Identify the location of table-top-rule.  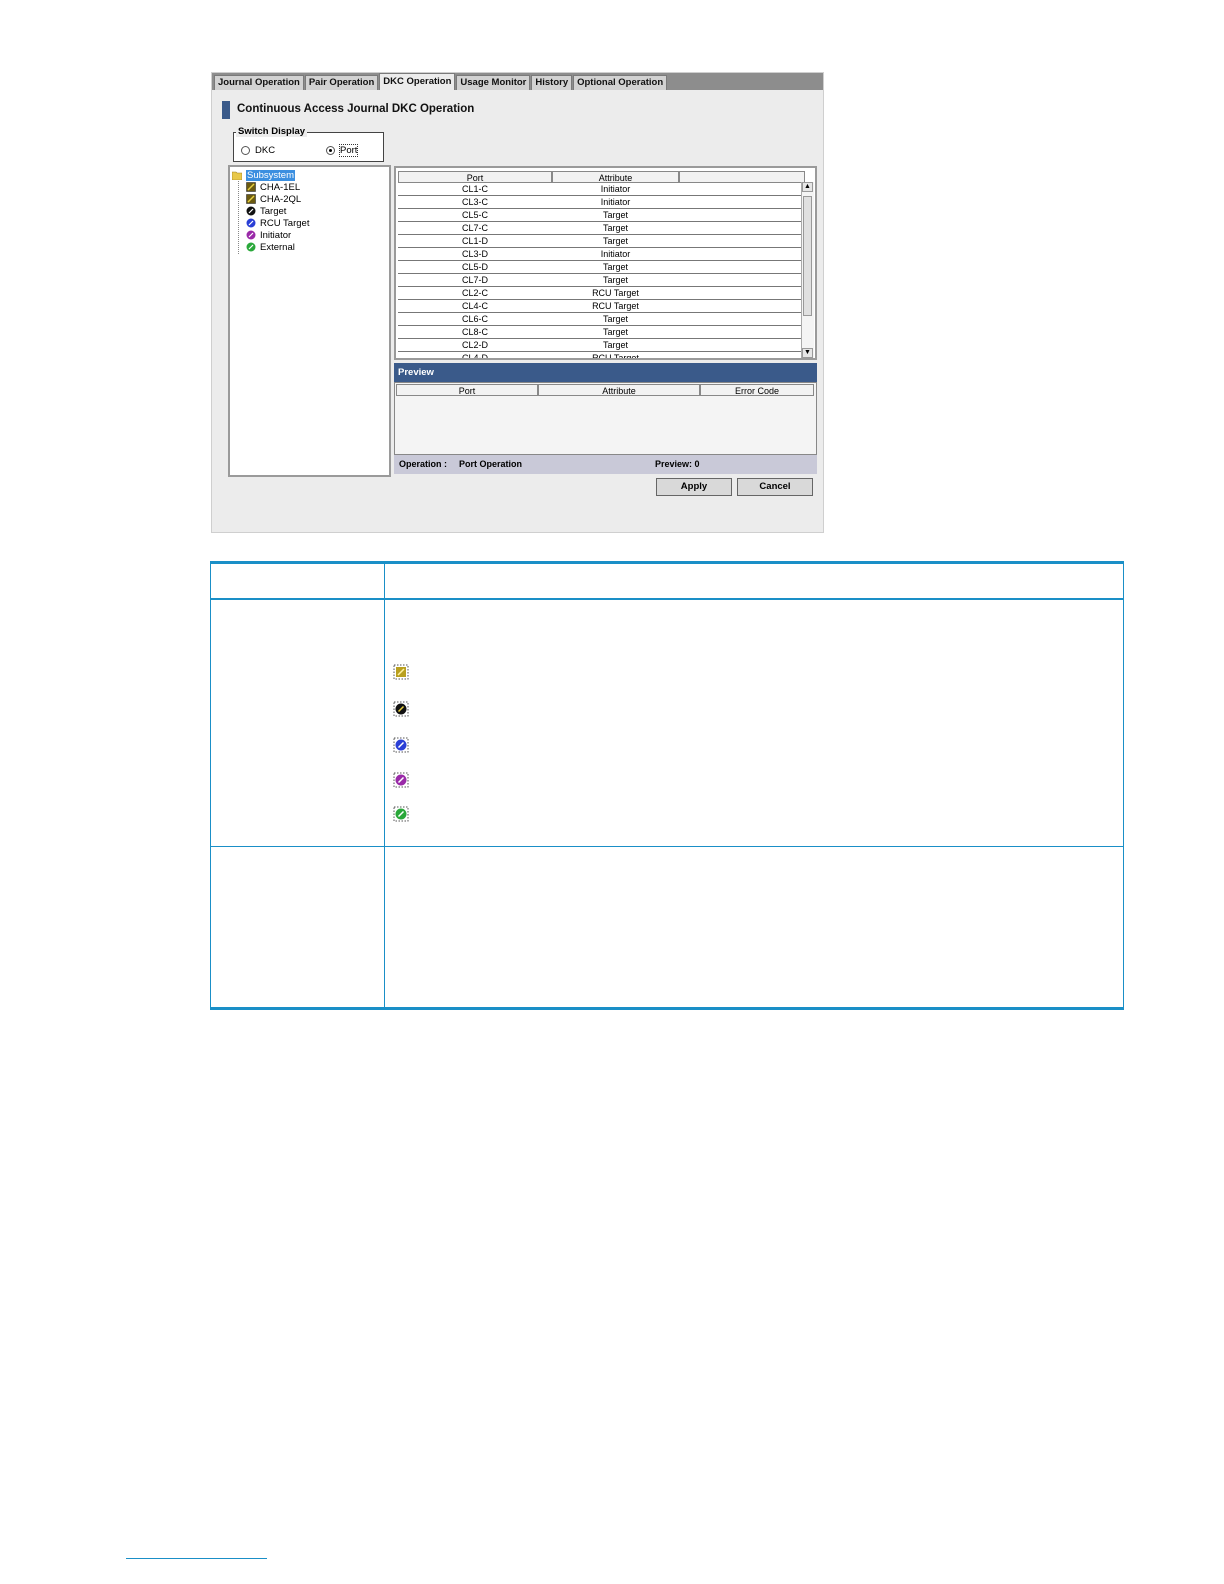
(667, 562).